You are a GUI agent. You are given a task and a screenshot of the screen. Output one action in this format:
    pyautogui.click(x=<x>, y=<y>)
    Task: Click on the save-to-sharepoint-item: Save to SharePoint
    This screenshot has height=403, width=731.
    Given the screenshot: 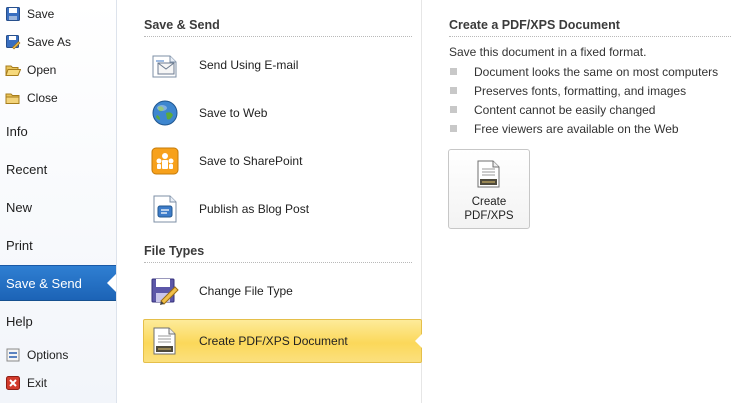 What is the action you would take?
    pyautogui.click(x=283, y=161)
    